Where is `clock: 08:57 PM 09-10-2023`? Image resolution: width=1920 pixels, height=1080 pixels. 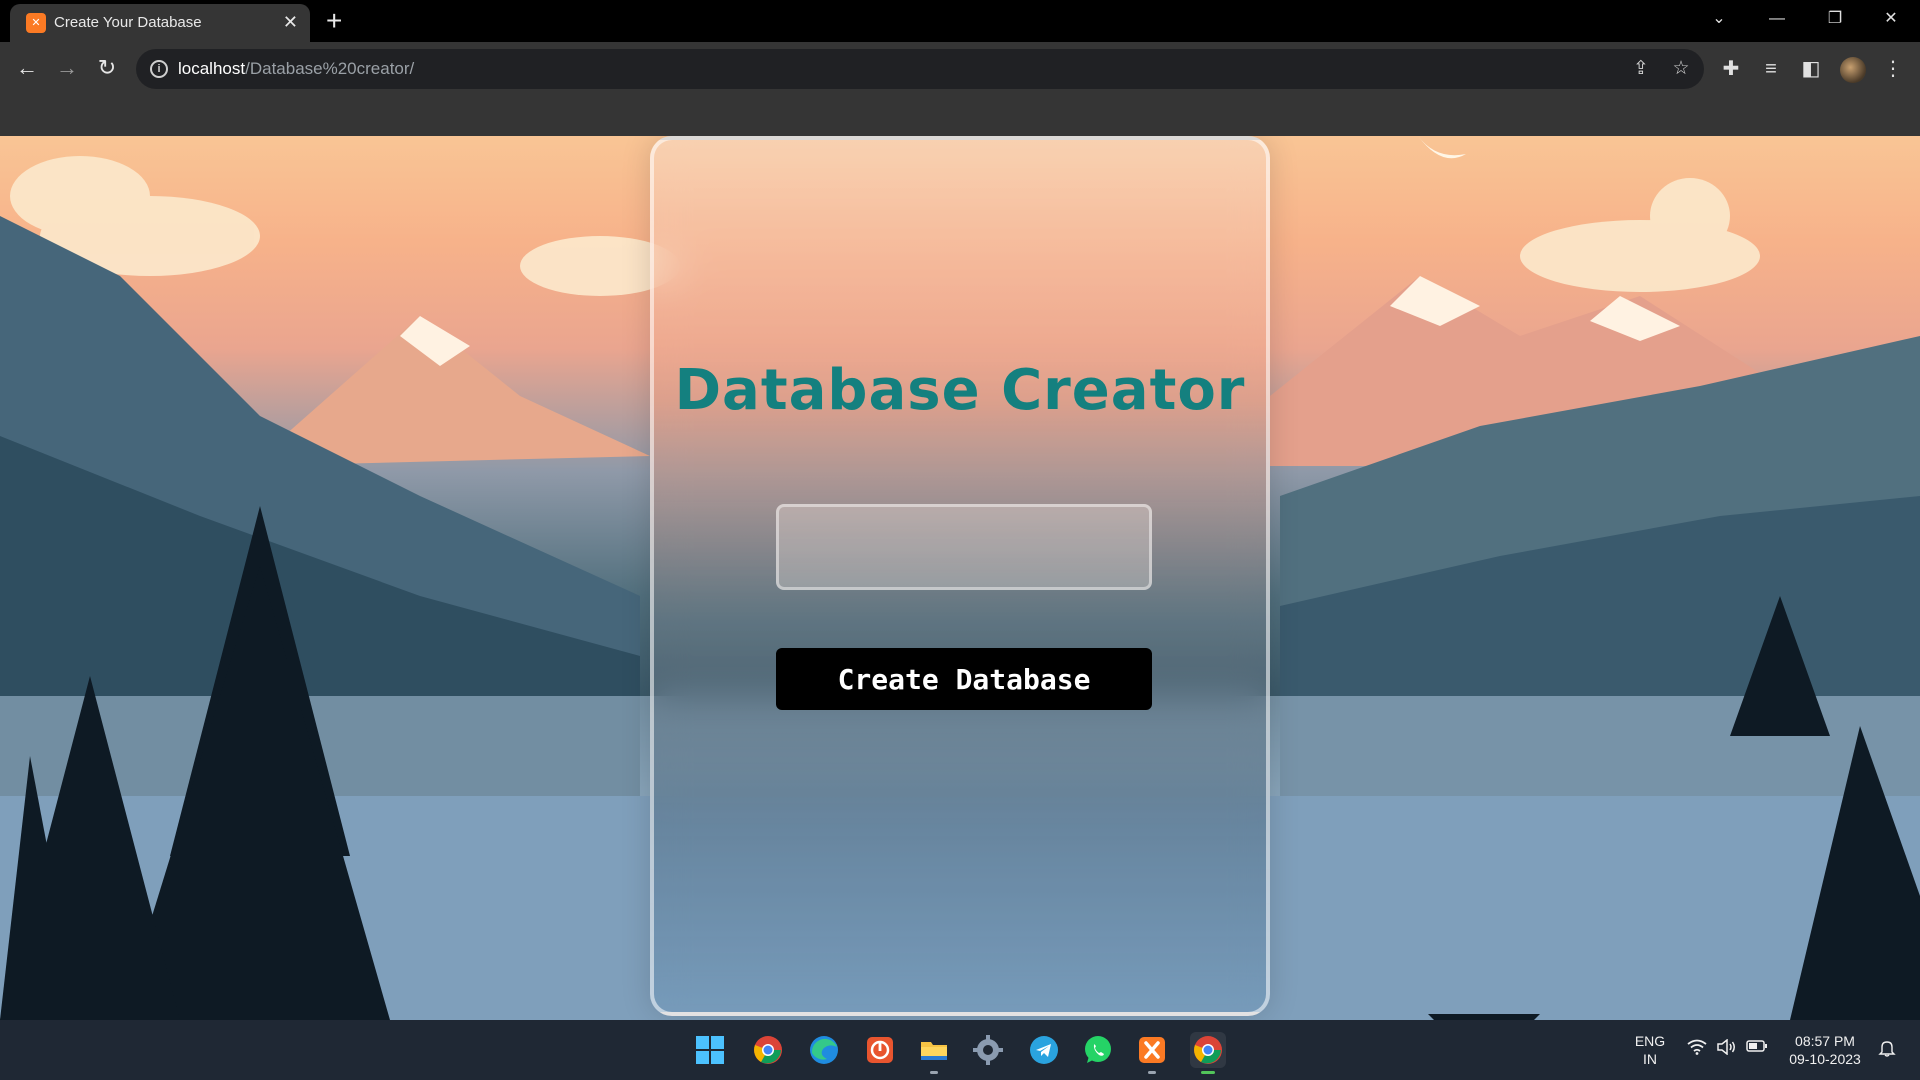 clock: 08:57 PM 09-10-2023 is located at coordinates (1825, 1050).